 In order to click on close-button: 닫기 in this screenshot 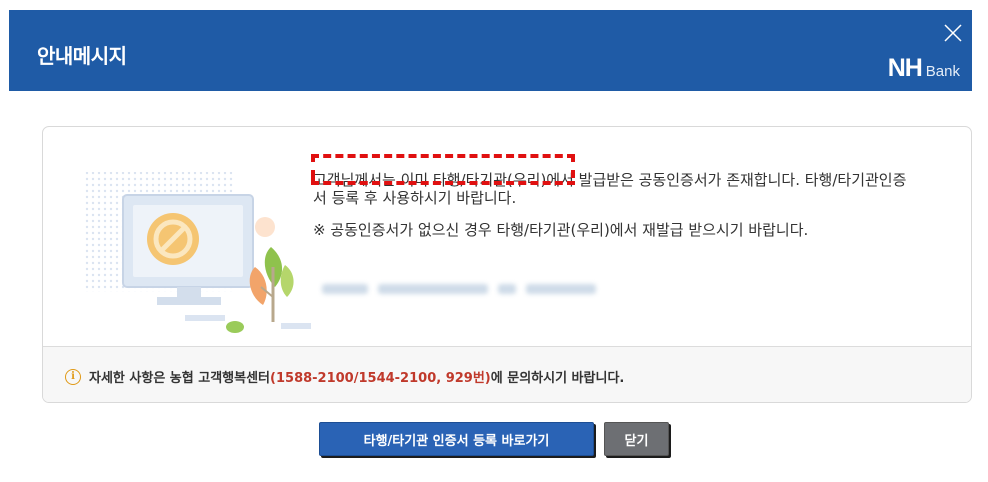, I will do `click(636, 439)`.